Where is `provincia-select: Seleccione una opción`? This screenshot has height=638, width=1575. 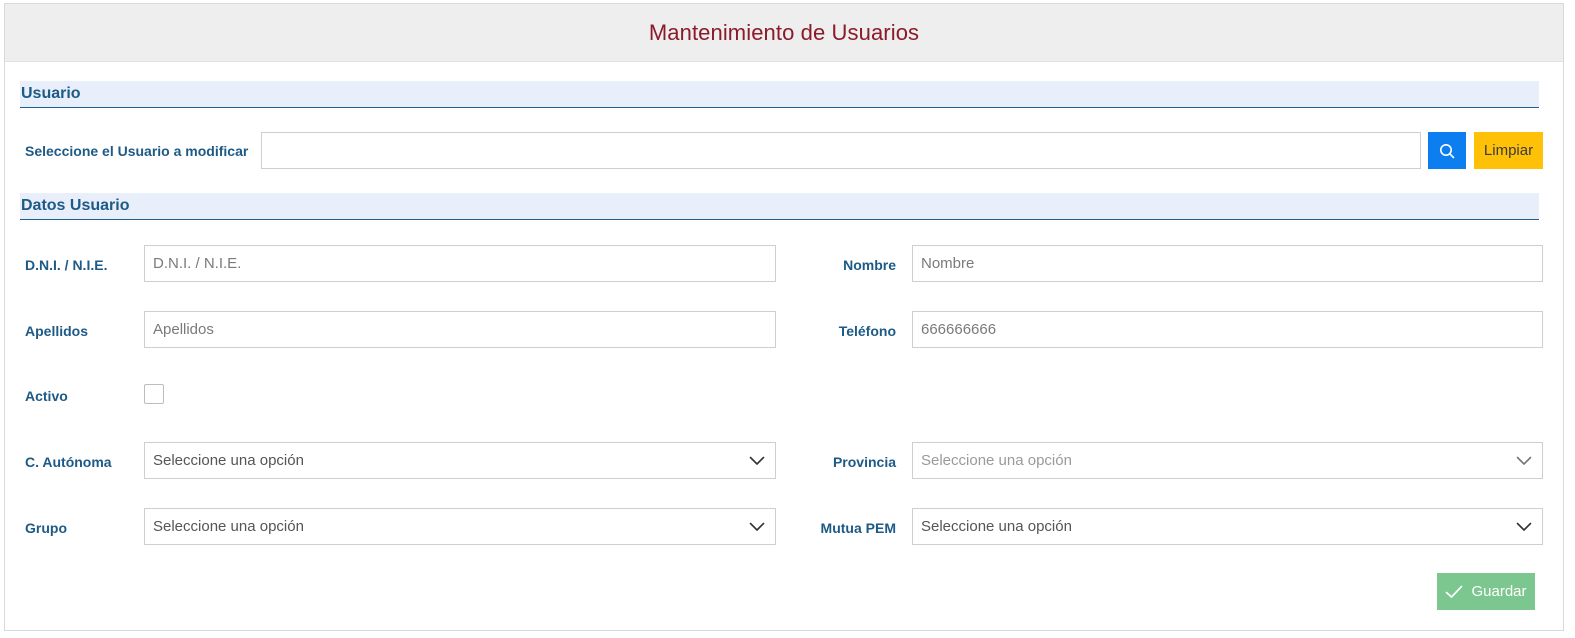 provincia-select: Seleccione una opción is located at coordinates (1227, 460).